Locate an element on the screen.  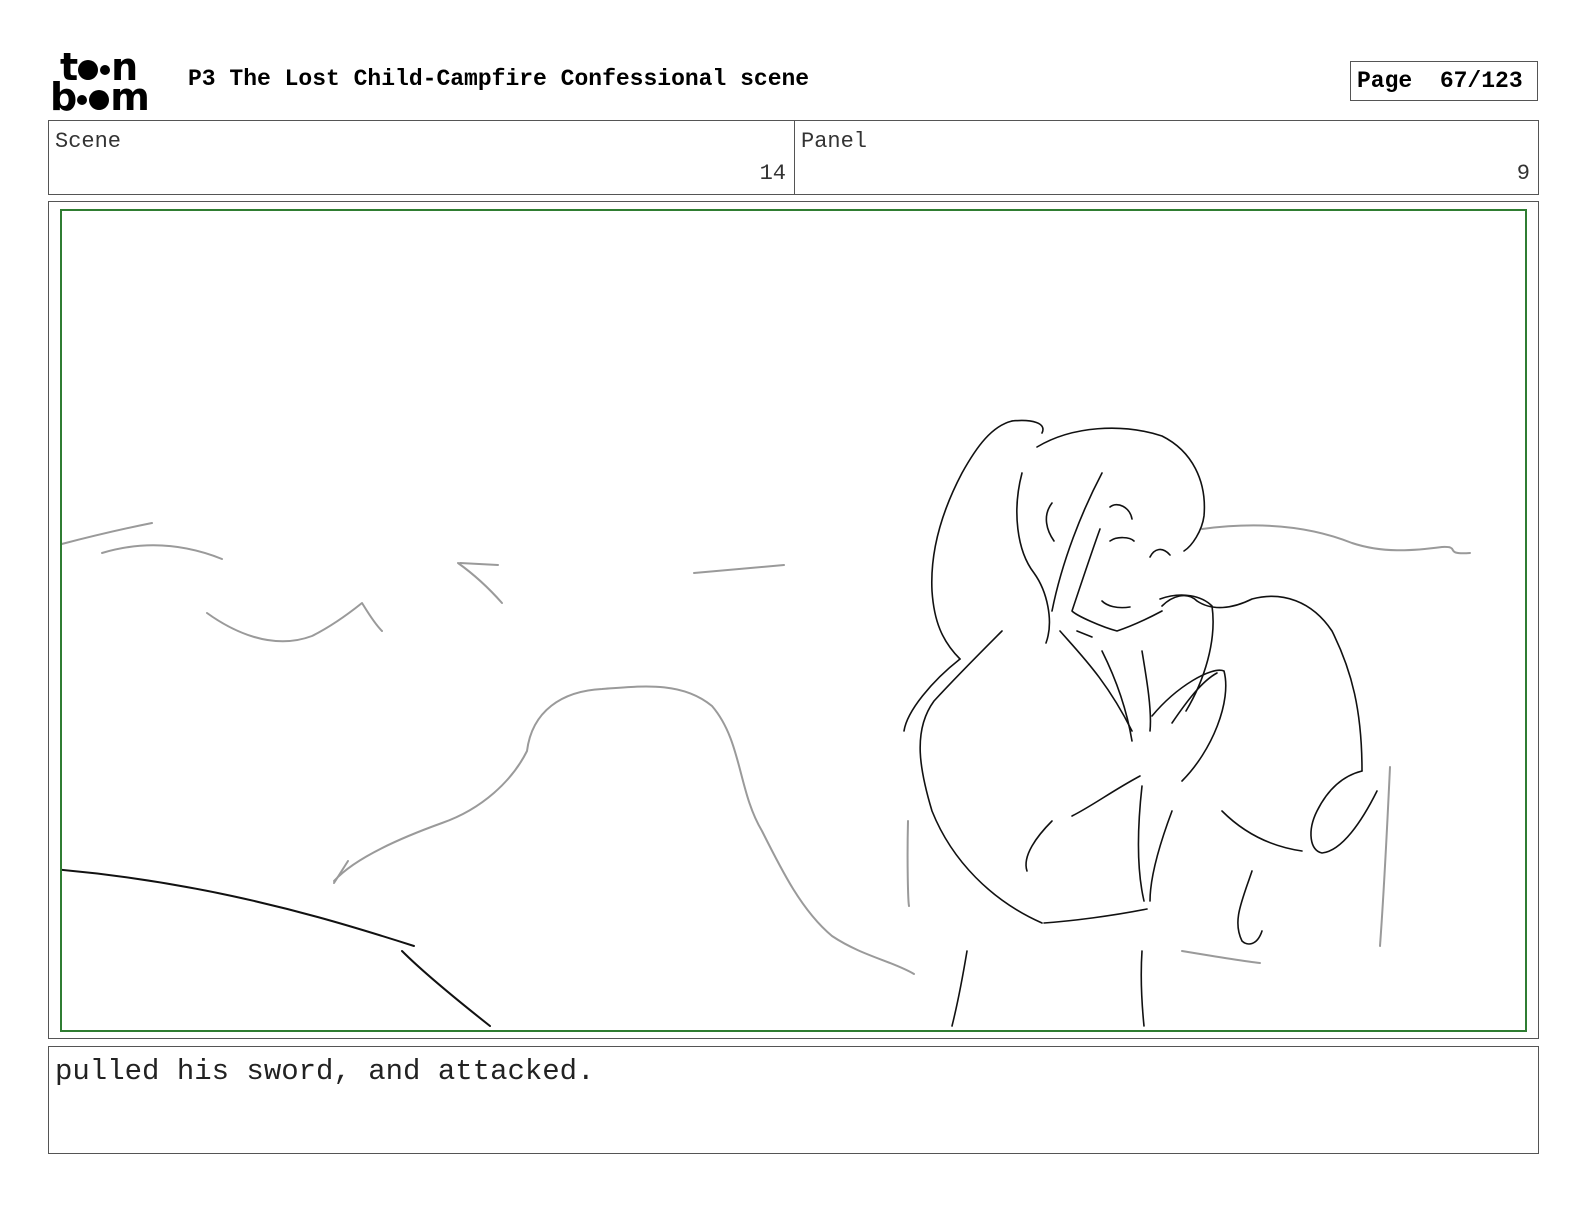
character-child is located at coordinates (1269, 769).